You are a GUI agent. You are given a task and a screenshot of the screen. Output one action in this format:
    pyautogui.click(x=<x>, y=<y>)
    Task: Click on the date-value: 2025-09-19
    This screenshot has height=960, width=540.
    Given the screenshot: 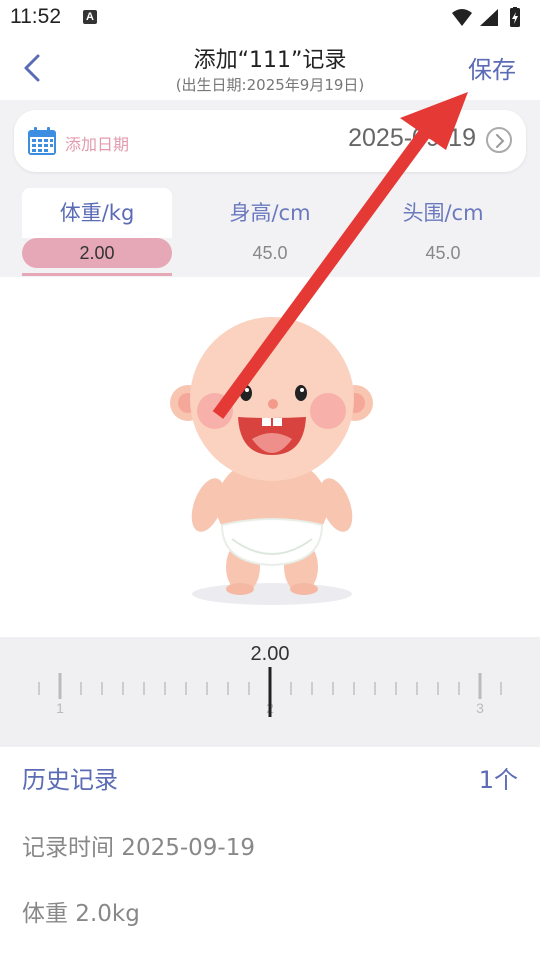 What is the action you would take?
    pyautogui.click(x=412, y=138)
    